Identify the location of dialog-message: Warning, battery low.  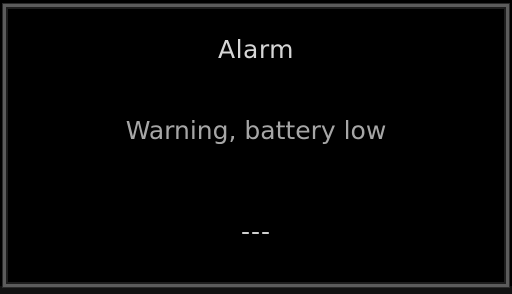
(256, 130).